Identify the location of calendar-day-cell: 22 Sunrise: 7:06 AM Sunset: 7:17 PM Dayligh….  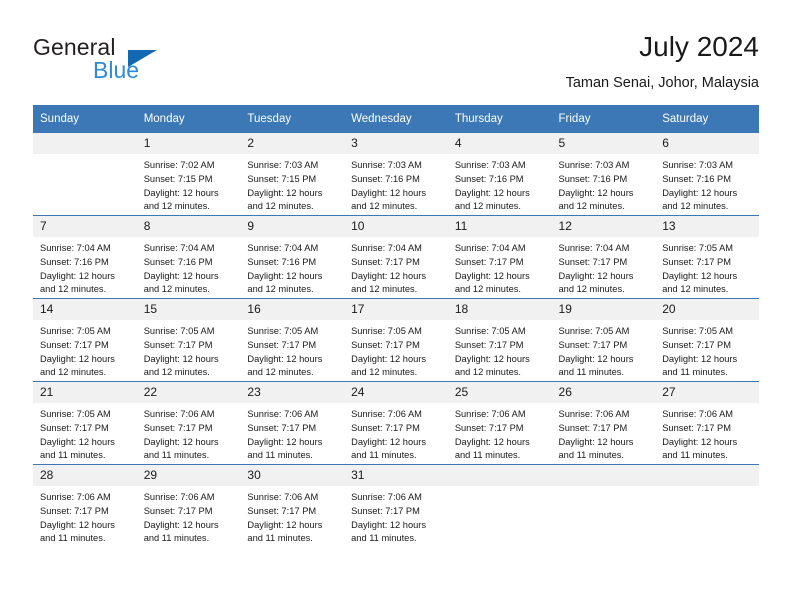
(188, 423).